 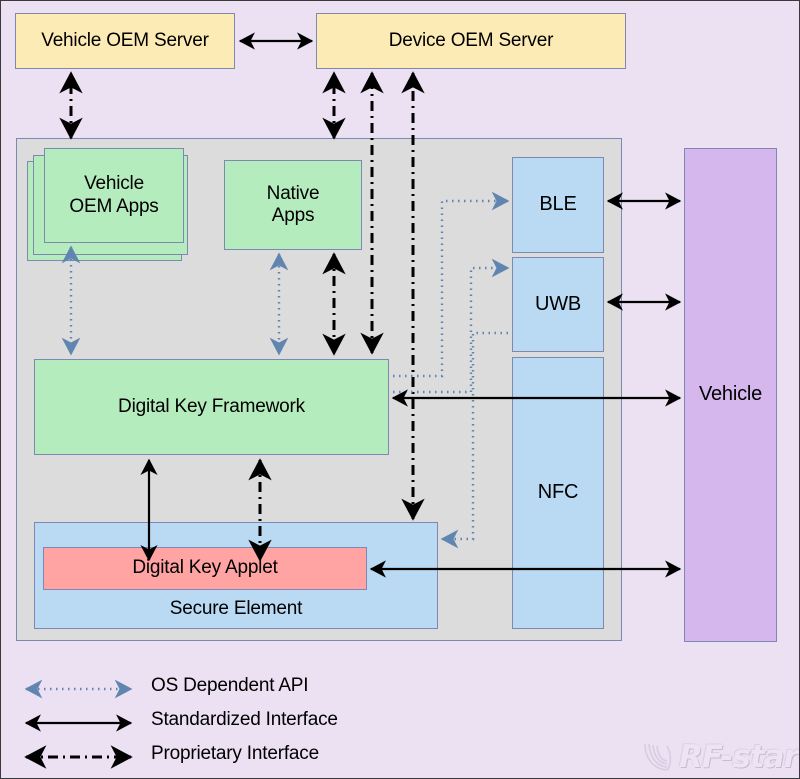 I want to click on node-native-apps: Native Apps, so click(x=293, y=205).